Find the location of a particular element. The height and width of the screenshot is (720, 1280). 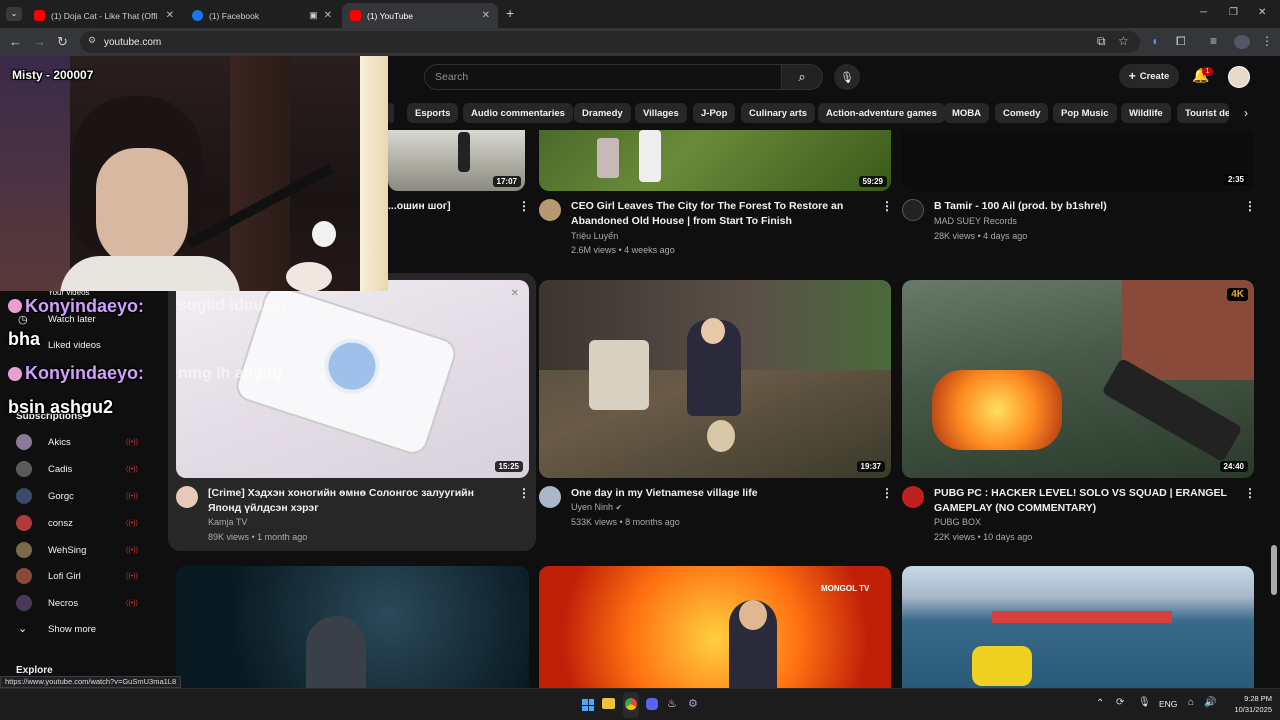

chip-tourist-destinations: Tourist de is located at coordinates (1203, 113).